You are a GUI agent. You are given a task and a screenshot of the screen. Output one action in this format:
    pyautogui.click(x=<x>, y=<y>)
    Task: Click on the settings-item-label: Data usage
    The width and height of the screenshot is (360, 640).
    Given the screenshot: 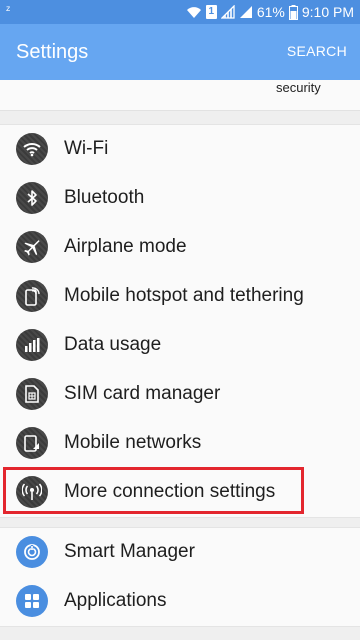 What is the action you would take?
    pyautogui.click(x=113, y=344)
    